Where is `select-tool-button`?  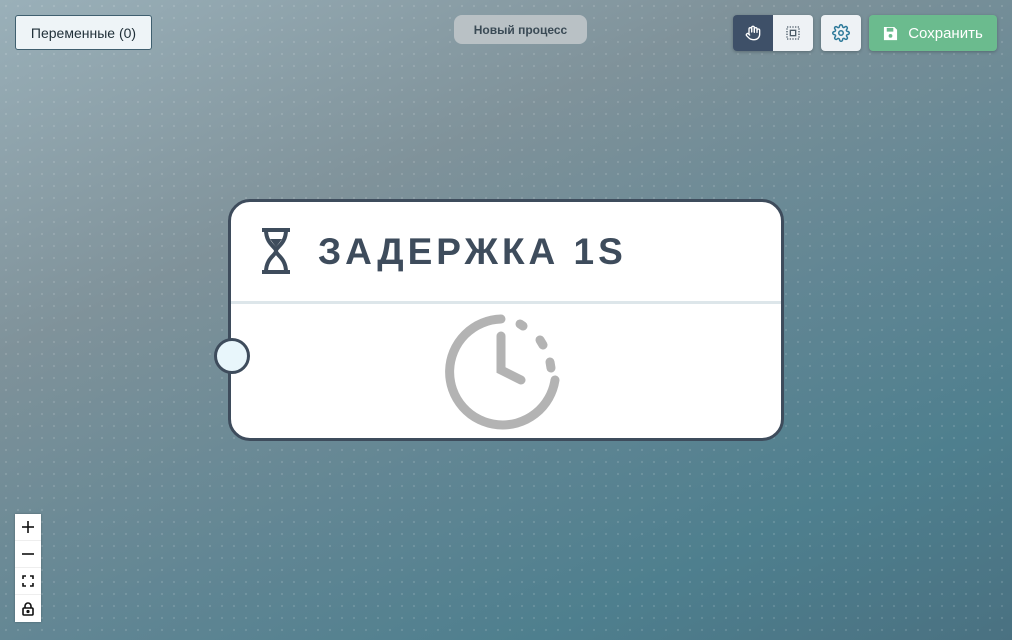 select-tool-button is located at coordinates (793, 33).